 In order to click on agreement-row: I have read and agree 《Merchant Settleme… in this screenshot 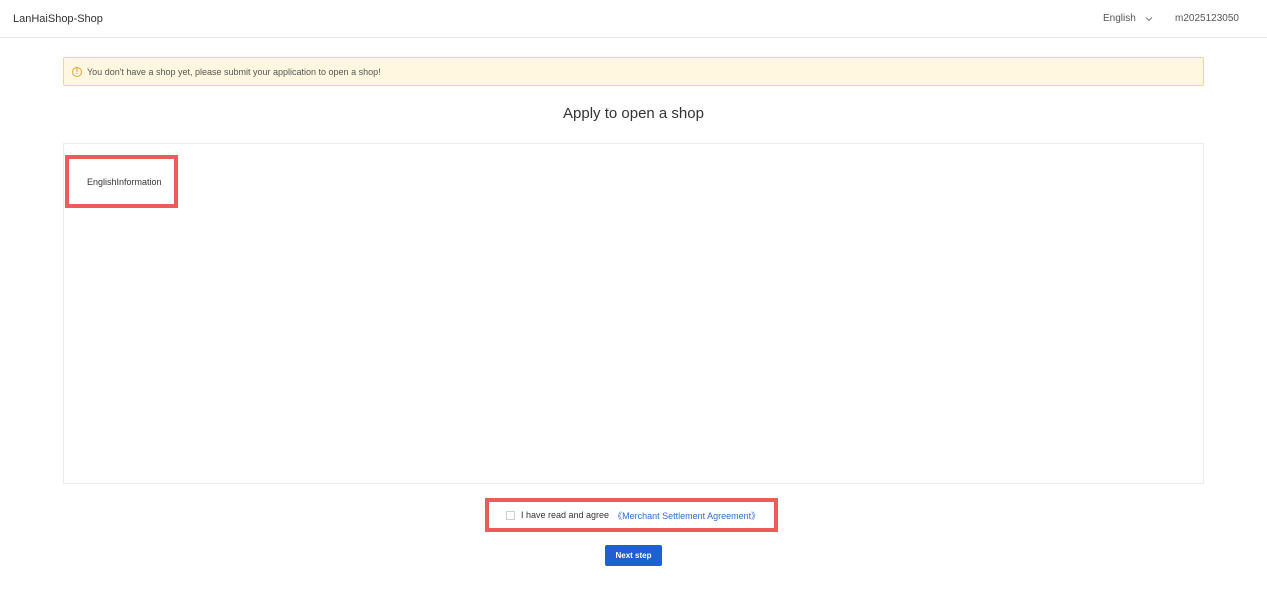, I will do `click(631, 515)`.